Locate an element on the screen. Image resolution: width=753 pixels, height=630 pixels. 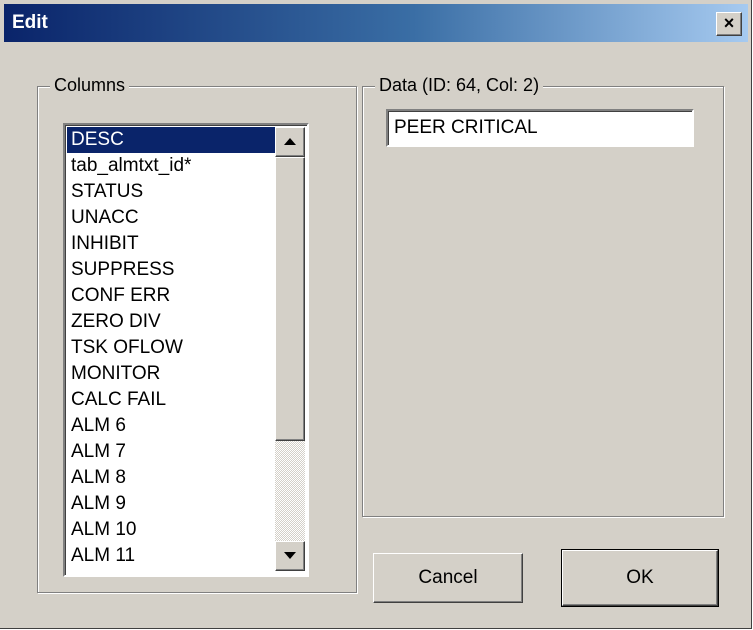
list-item: ALM 7 is located at coordinates (171, 452).